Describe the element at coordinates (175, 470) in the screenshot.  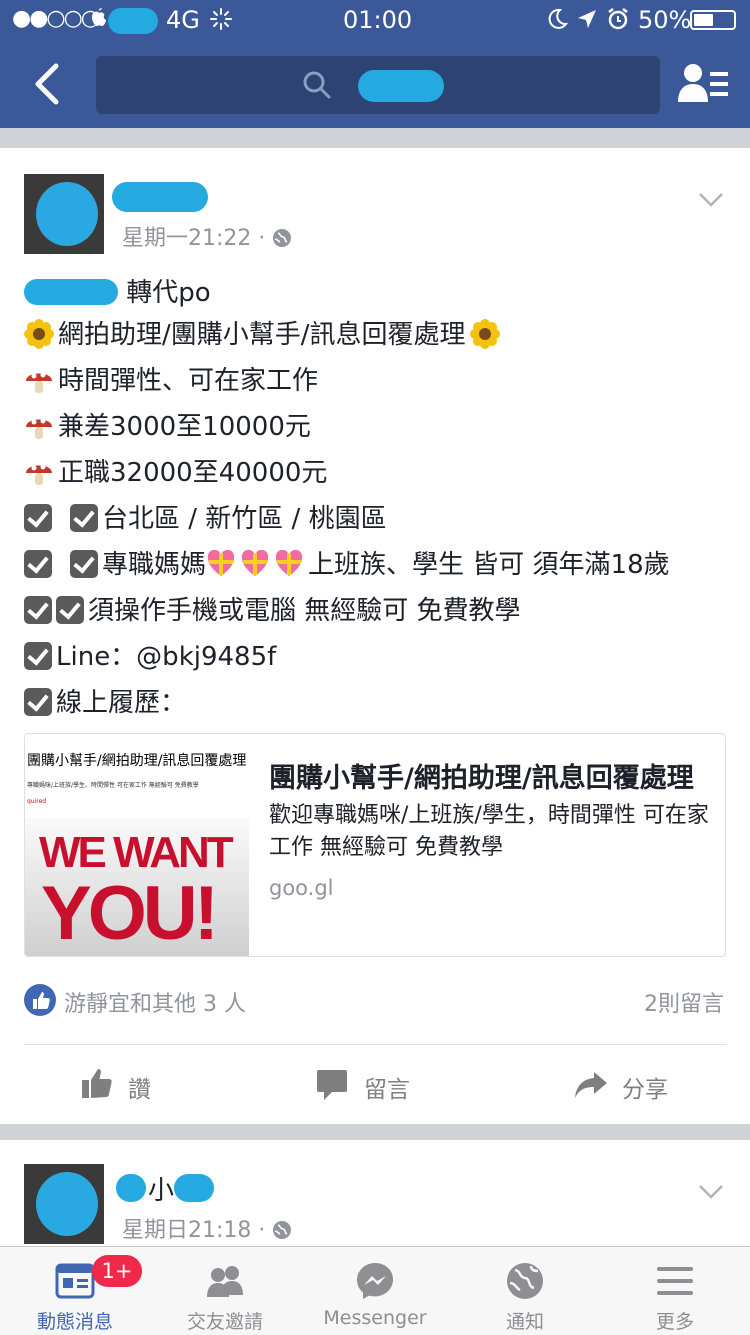
I see `post-line-4: 正職32000至40000元` at that location.